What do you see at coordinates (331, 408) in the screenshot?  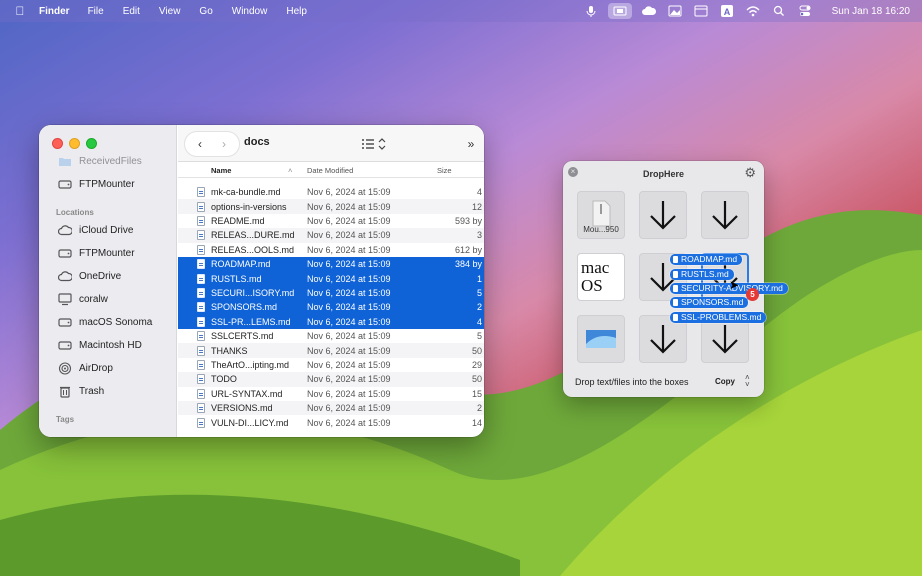 I see `table-row: VERSIONS.md Nov 6, 2024 at 15:09 2` at bounding box center [331, 408].